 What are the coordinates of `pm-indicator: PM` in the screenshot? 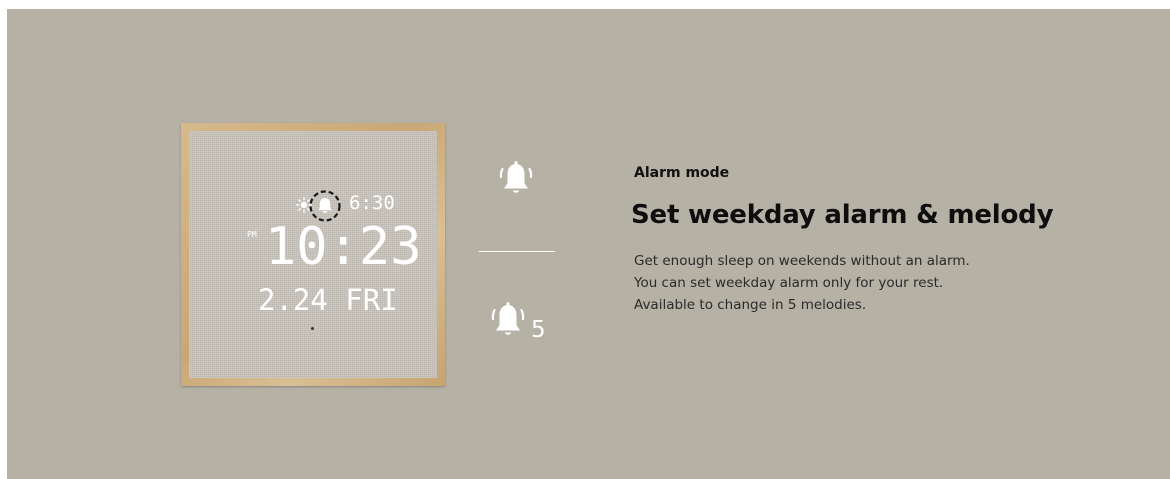 It's located at (252, 234).